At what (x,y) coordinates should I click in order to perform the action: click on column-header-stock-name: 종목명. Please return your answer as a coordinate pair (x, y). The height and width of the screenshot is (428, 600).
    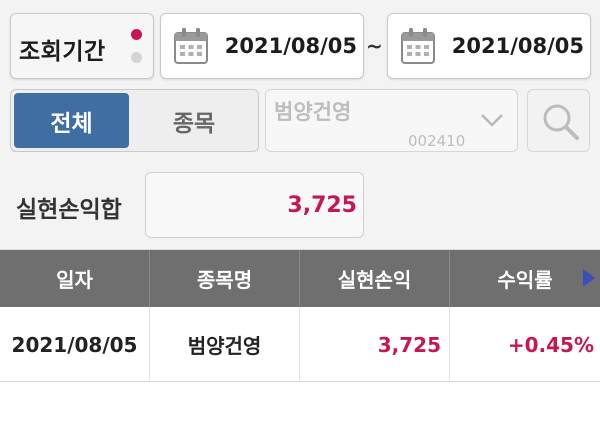
    Looking at the image, I should click on (225, 278).